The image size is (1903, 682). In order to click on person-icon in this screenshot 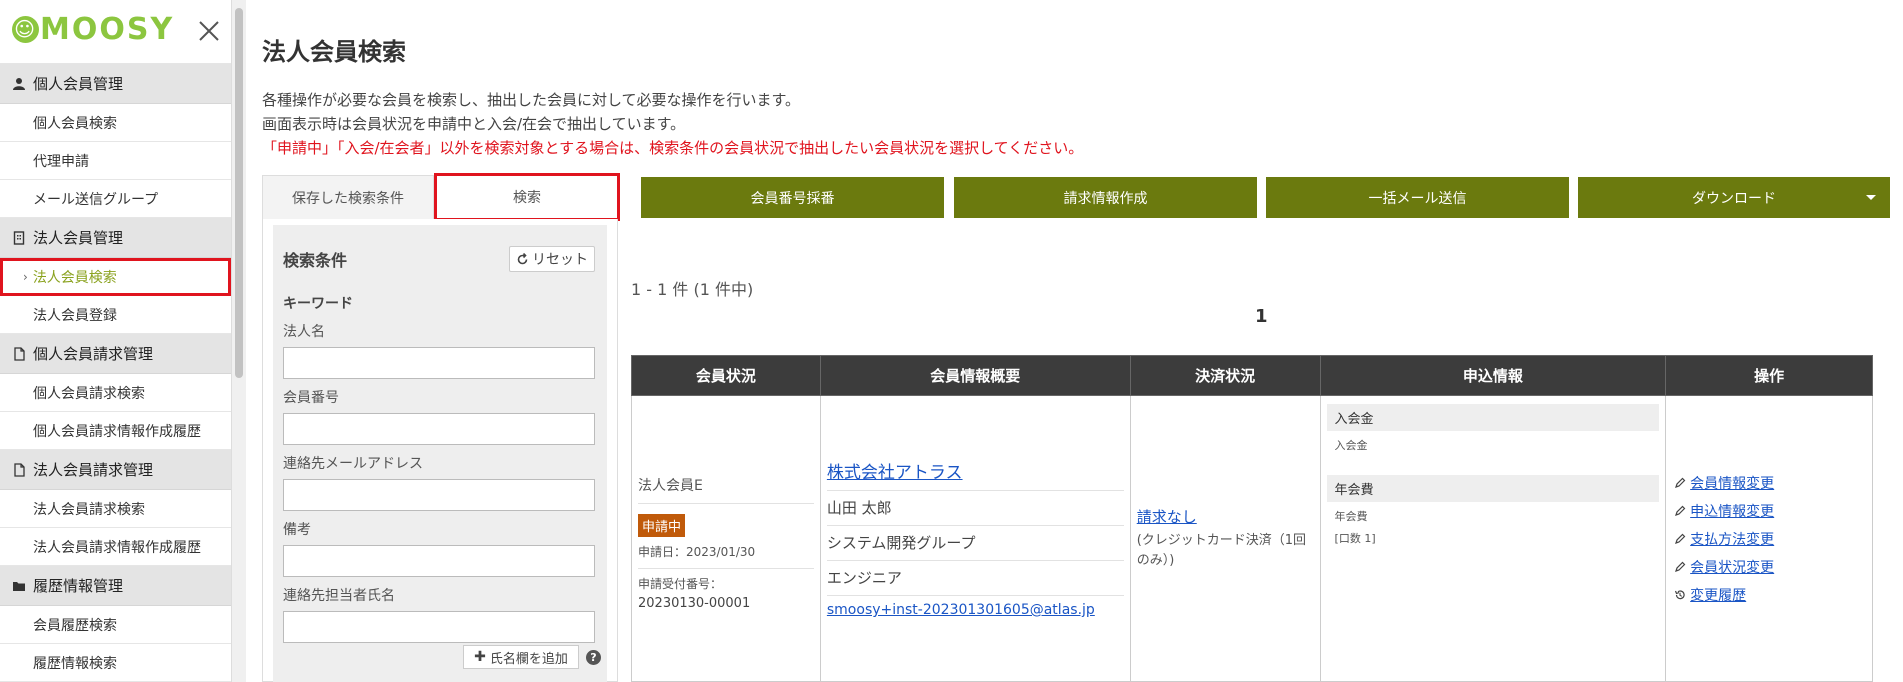, I will do `click(19, 83)`.